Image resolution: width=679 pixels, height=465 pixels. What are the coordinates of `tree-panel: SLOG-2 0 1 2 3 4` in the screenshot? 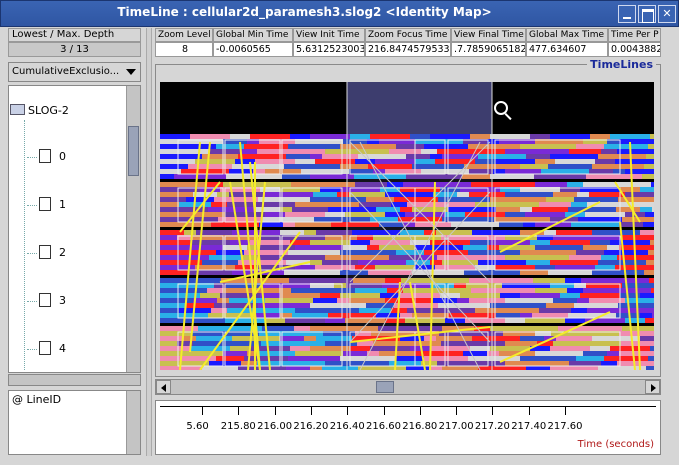 It's located at (74, 229).